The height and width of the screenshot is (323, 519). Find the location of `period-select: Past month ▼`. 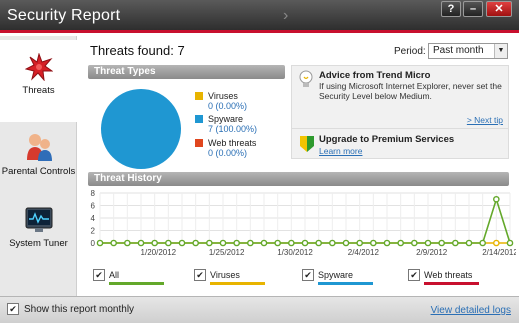

period-select: Past month ▼ is located at coordinates (468, 51).